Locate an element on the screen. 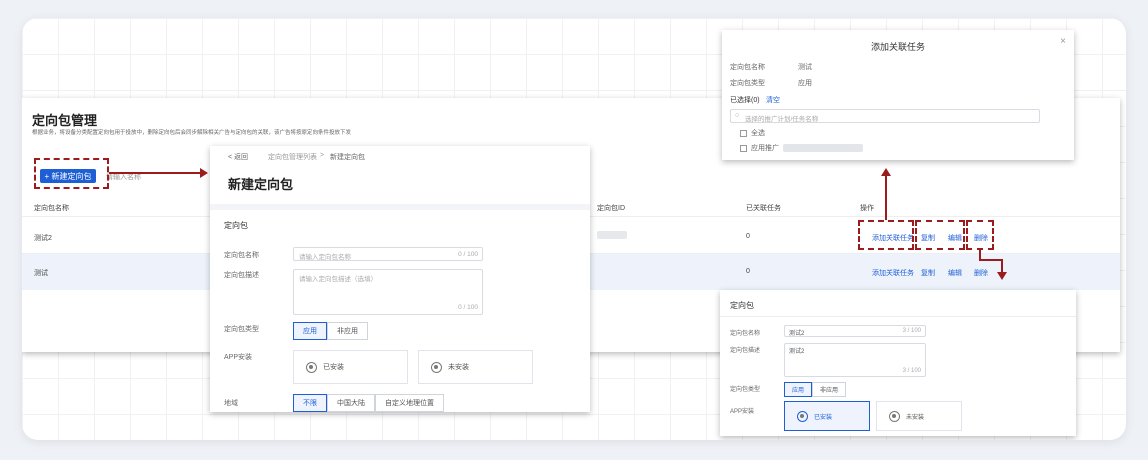 The image size is (1148, 460). panel-title: 新建定向包 is located at coordinates (261, 184).